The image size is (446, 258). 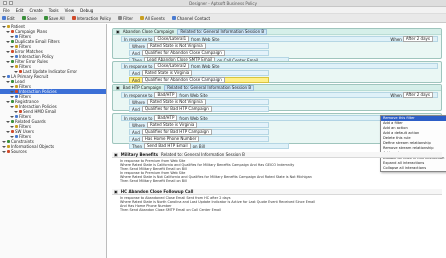 What do you see at coordinates (142, 88) in the screenshot?
I see `campaign-title: Bad HTP Campaign` at bounding box center [142, 88].